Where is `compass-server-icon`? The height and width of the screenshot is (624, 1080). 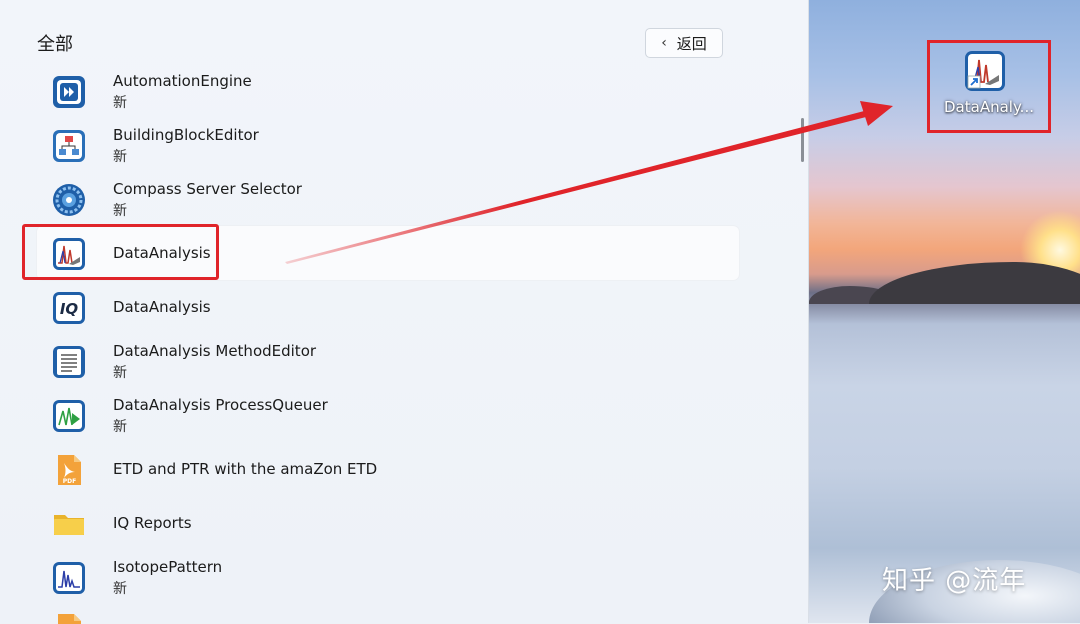 compass-server-icon is located at coordinates (69, 200).